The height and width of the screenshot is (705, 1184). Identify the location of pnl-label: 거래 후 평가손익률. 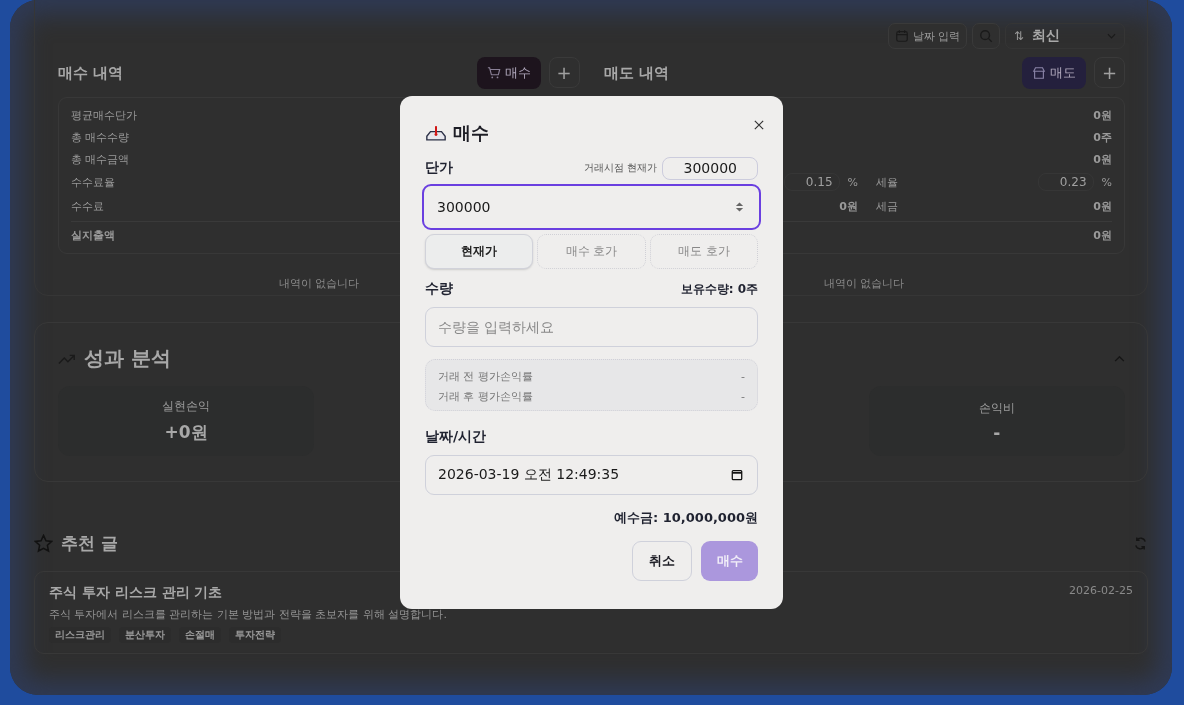
(485, 396).